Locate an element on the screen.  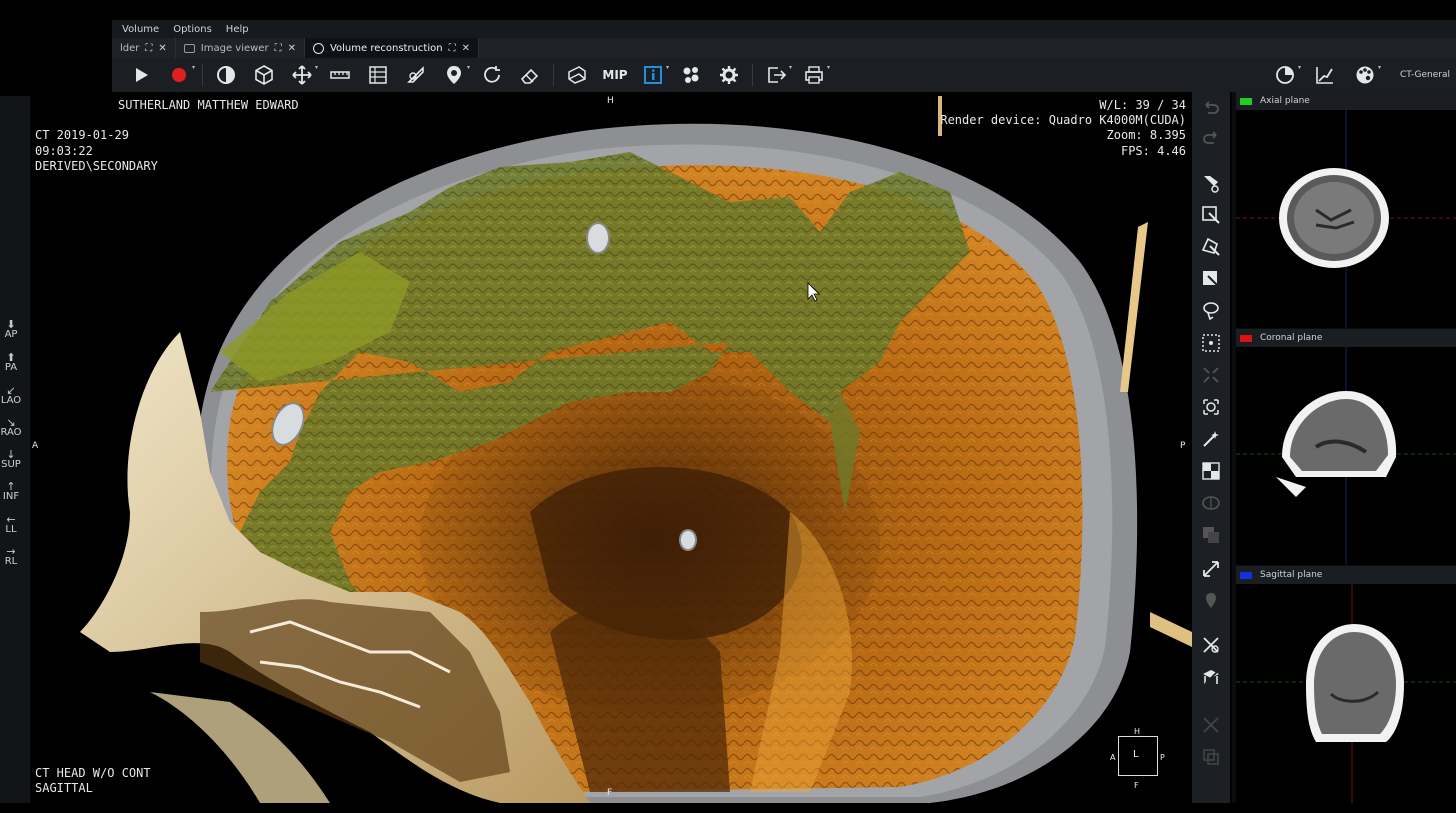
settings-button is located at coordinates (729, 75).